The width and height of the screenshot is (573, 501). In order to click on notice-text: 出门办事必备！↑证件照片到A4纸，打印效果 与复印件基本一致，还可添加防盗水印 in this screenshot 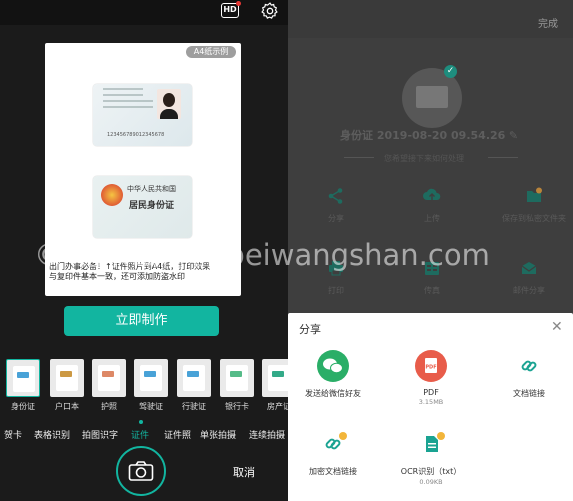, I will do `click(144, 272)`.